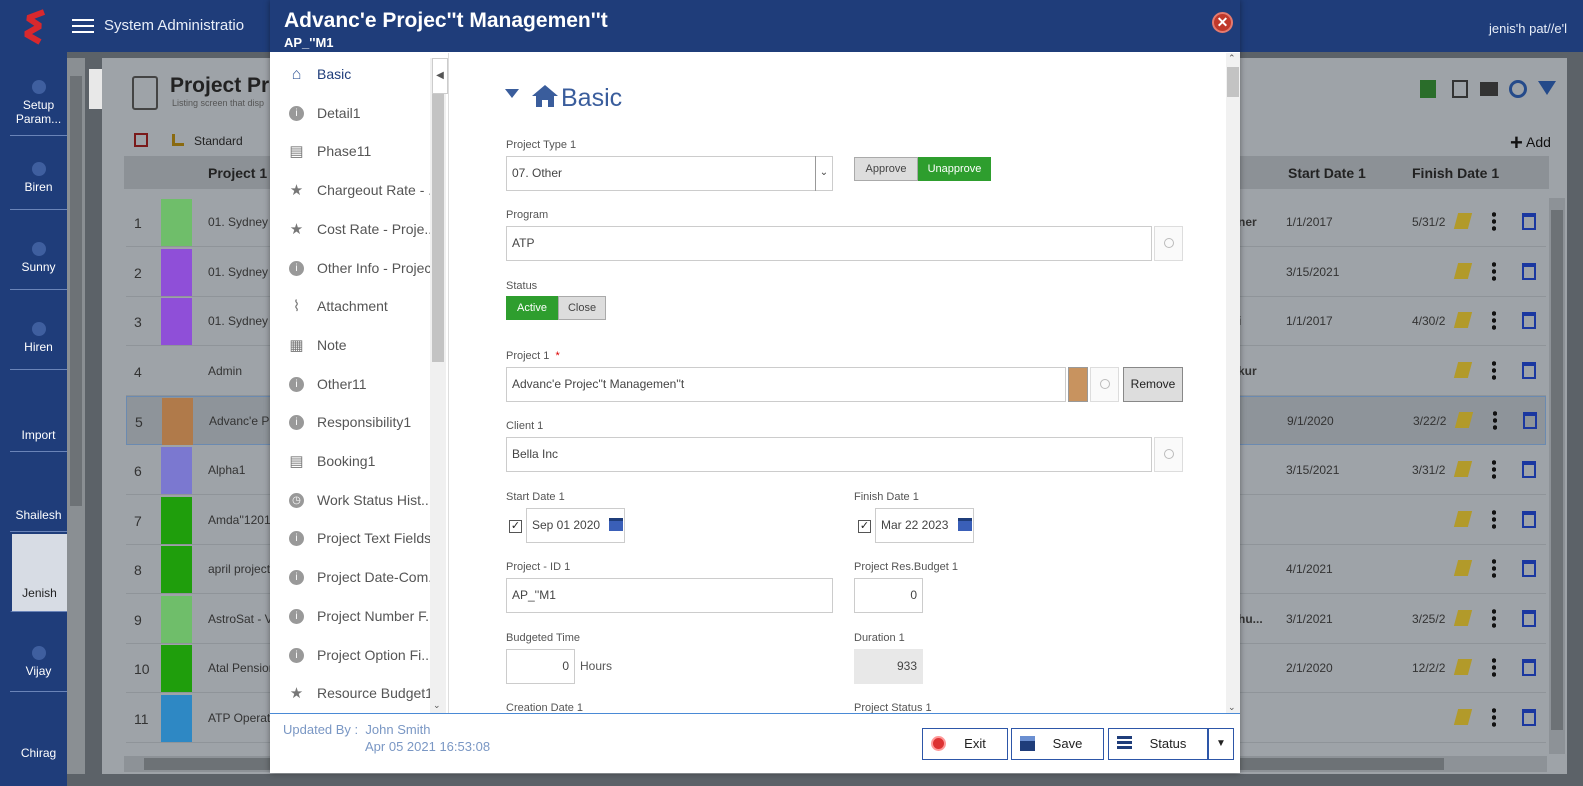 This screenshot has width=1583, height=786. I want to click on project-type-select: 07. Other ⌄, so click(669, 173).